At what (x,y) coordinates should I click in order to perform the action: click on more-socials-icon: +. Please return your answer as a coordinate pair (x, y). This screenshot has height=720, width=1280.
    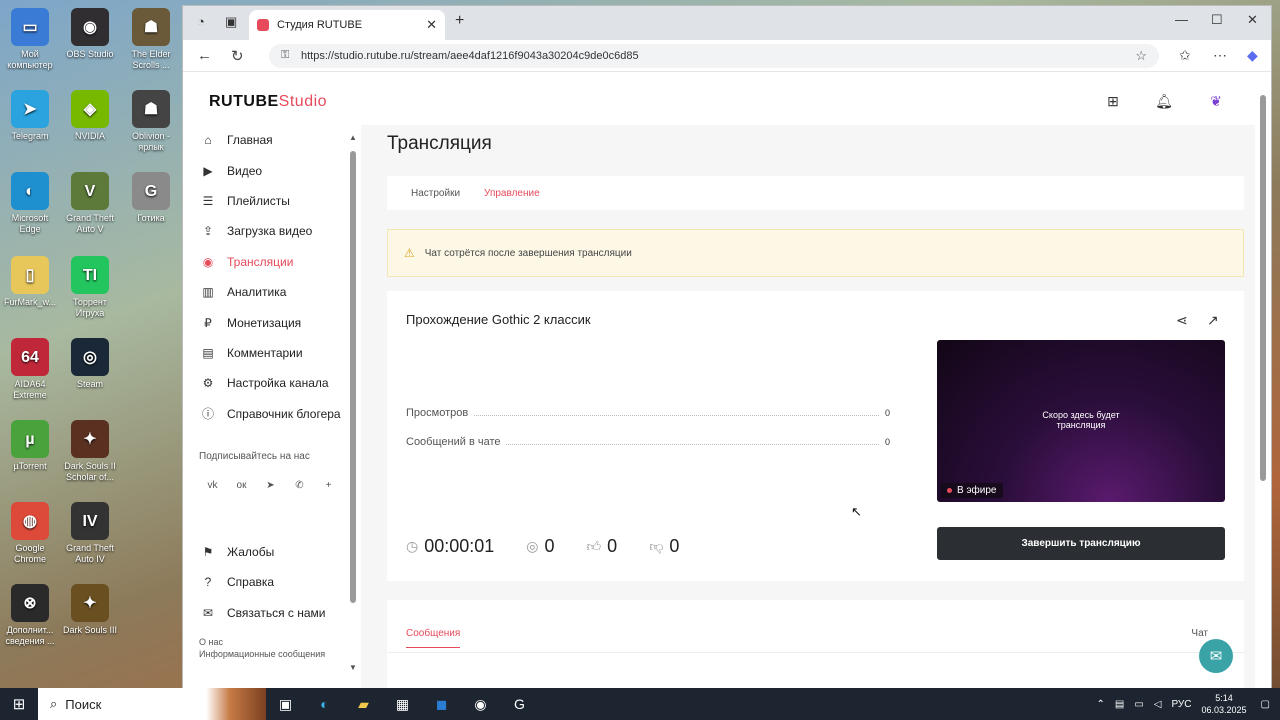
    Looking at the image, I should click on (328, 485).